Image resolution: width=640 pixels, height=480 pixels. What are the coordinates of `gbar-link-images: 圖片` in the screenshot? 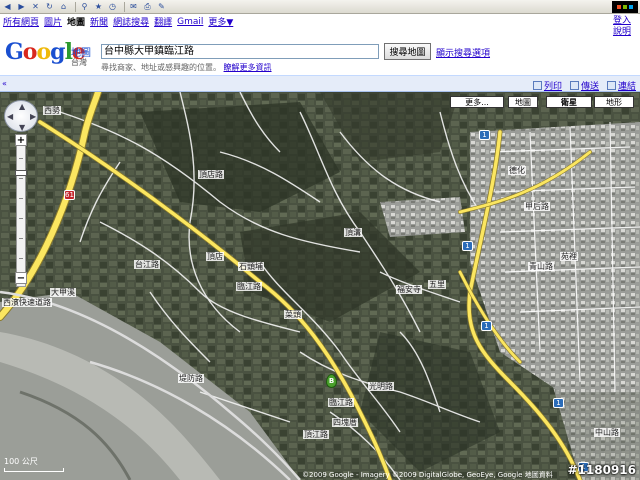 It's located at (53, 21).